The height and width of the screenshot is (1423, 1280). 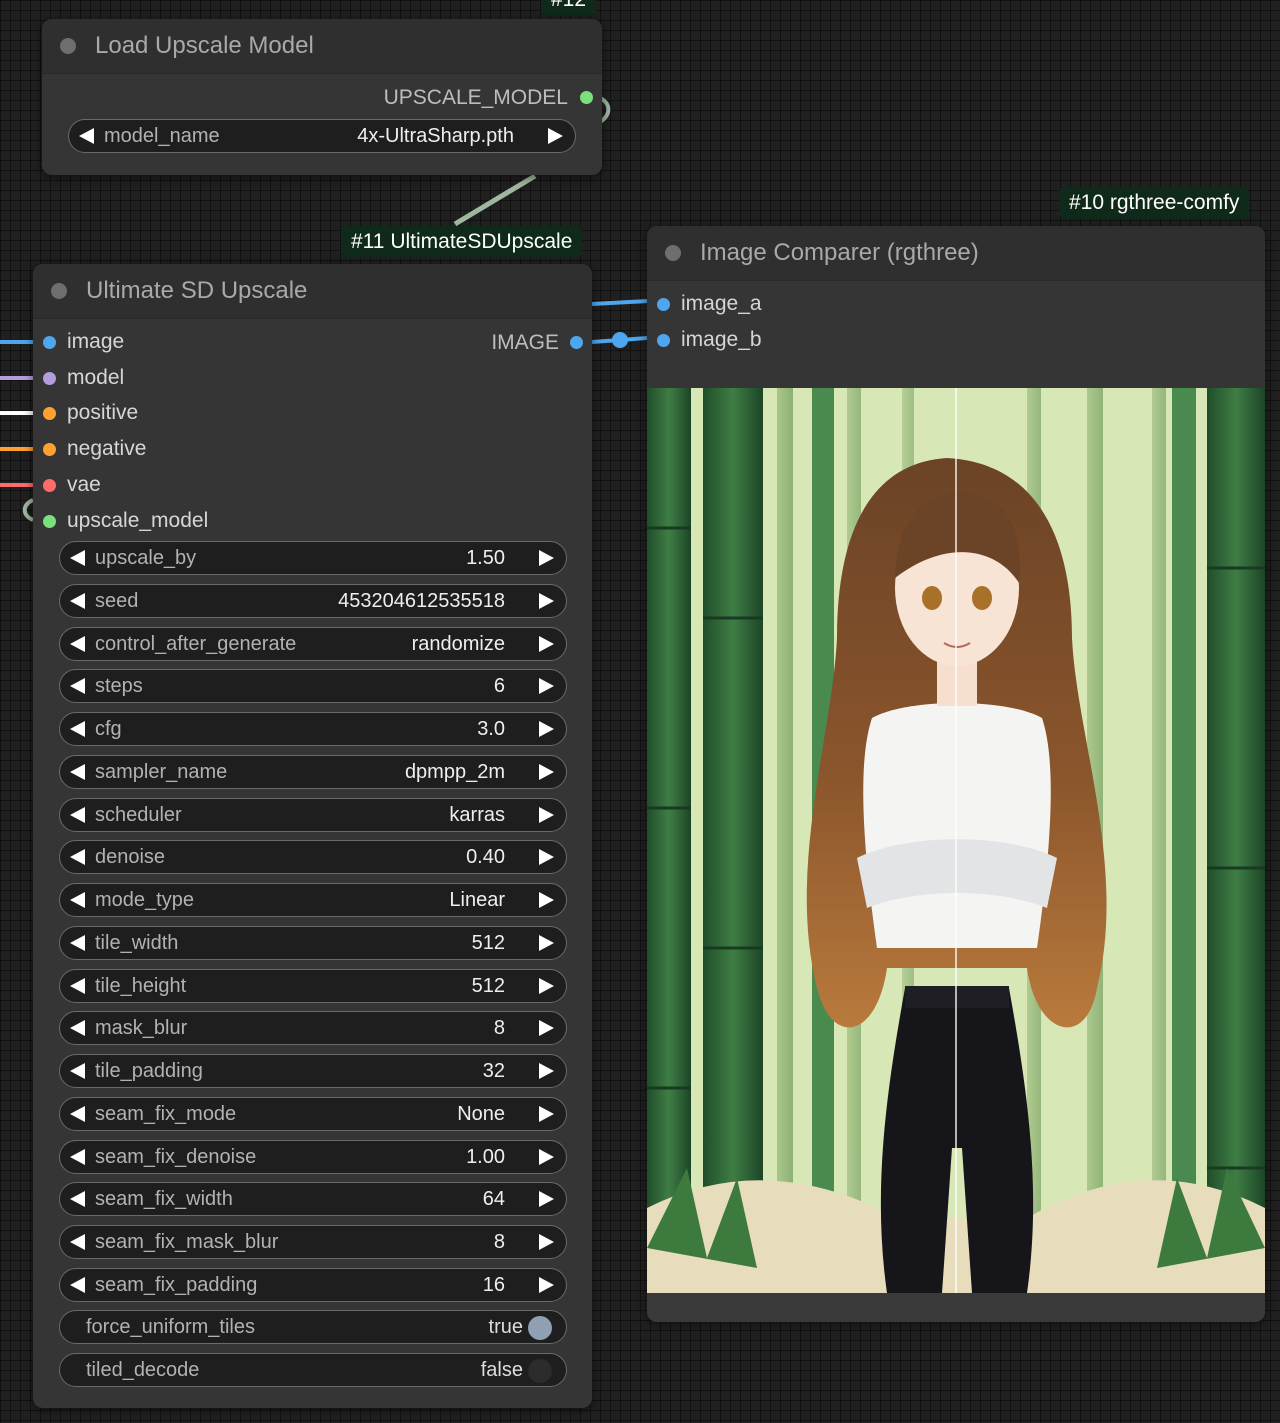 I want to click on widget-mask-blur: mask_blur 8, so click(x=313, y=1028).